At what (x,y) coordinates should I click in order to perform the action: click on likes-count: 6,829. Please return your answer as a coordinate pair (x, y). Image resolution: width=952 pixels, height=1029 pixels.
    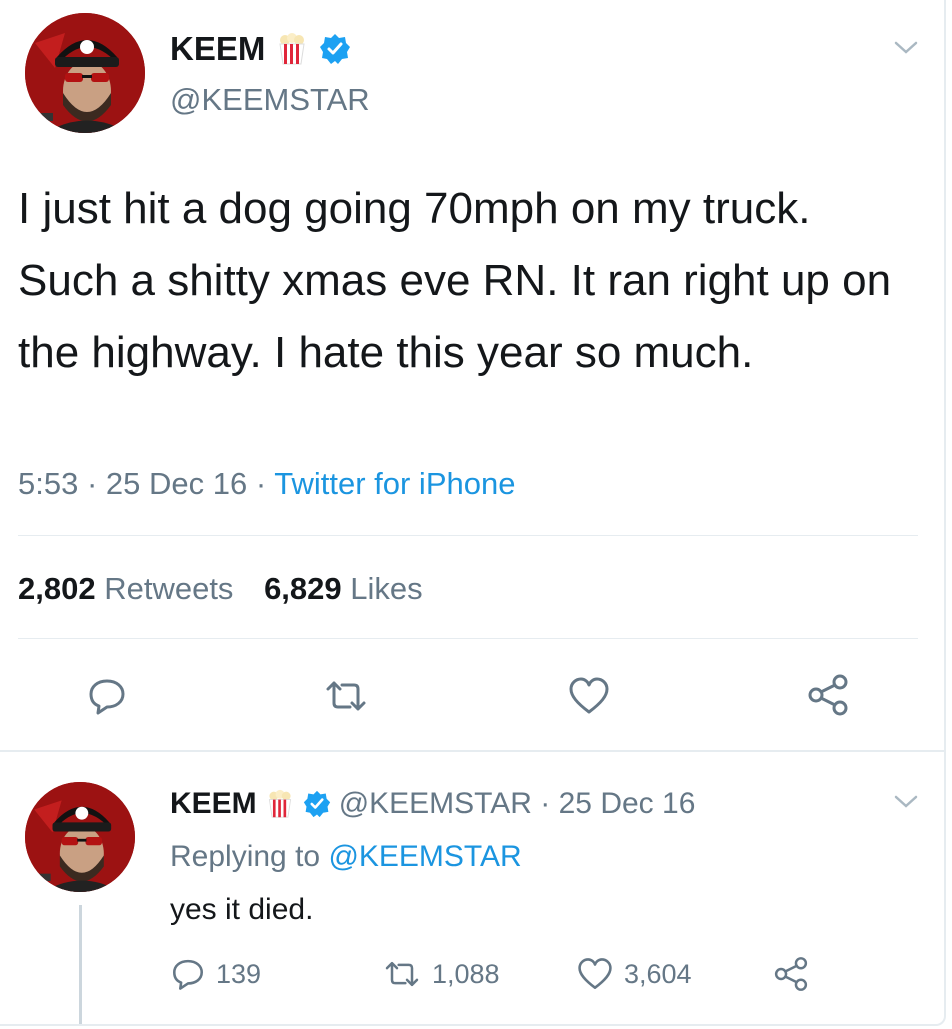
    Looking at the image, I should click on (303, 588).